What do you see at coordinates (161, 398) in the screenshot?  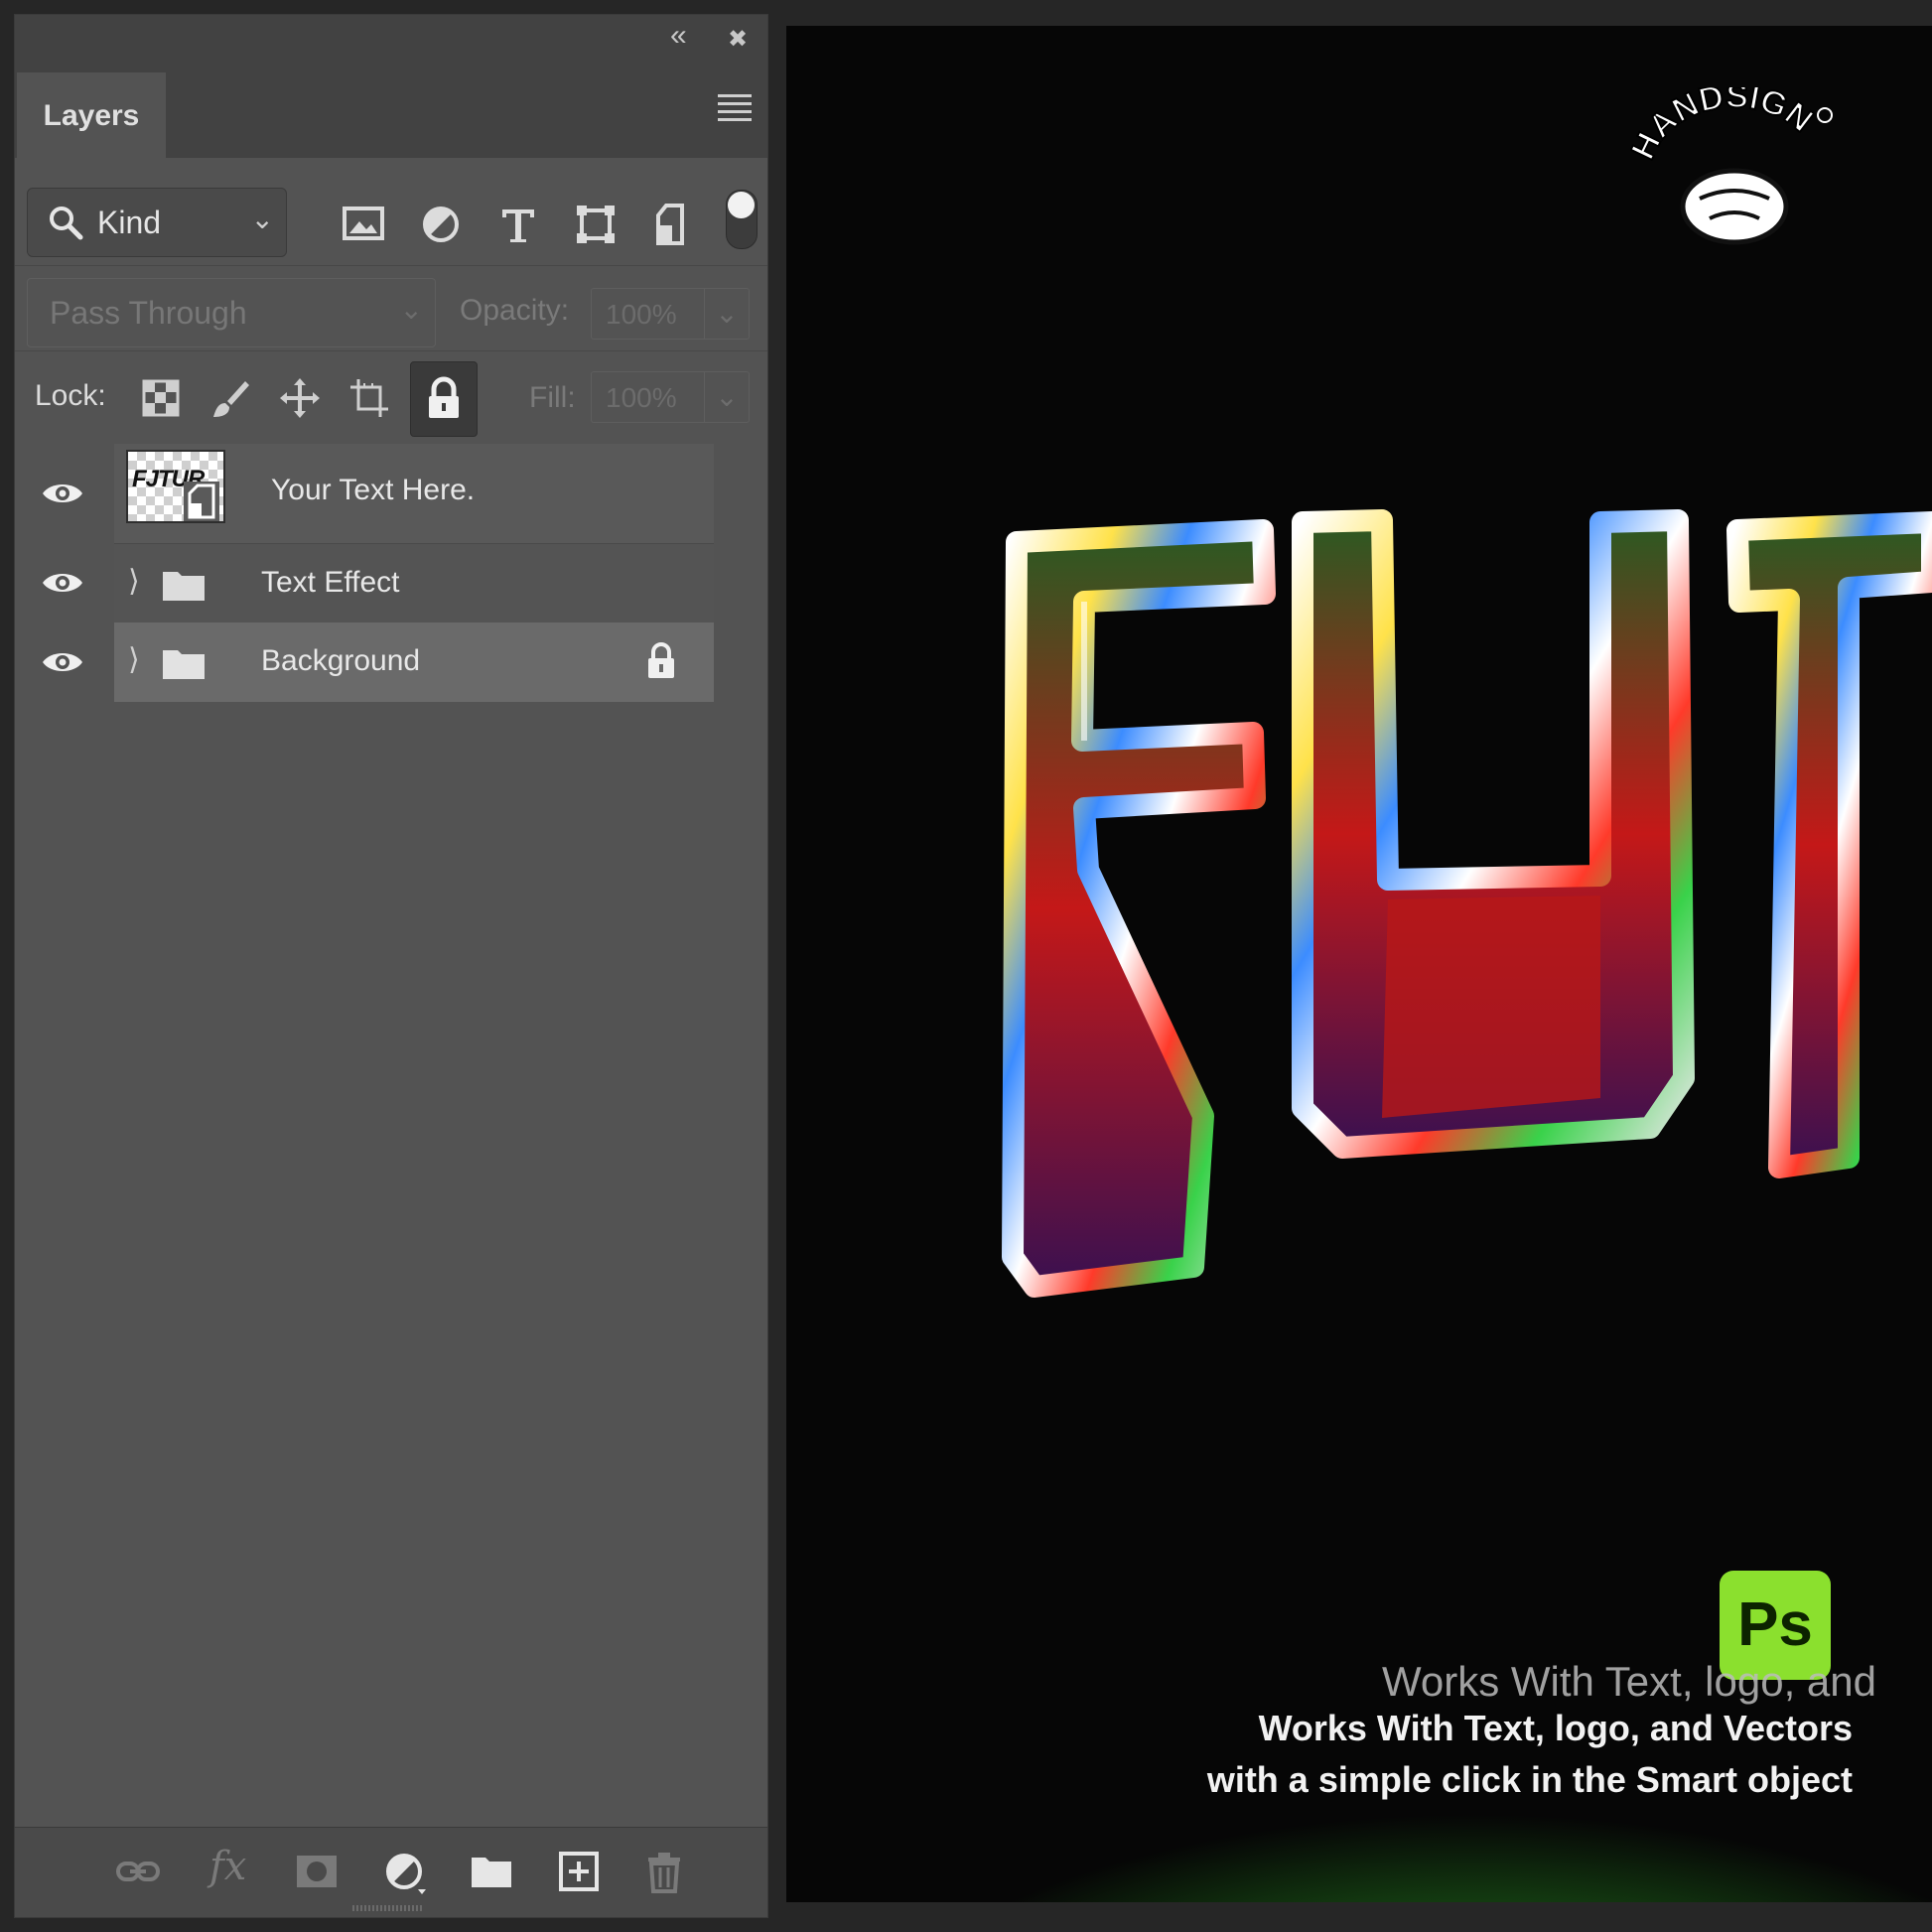 I see `lock-transparent-pixels-icon` at bounding box center [161, 398].